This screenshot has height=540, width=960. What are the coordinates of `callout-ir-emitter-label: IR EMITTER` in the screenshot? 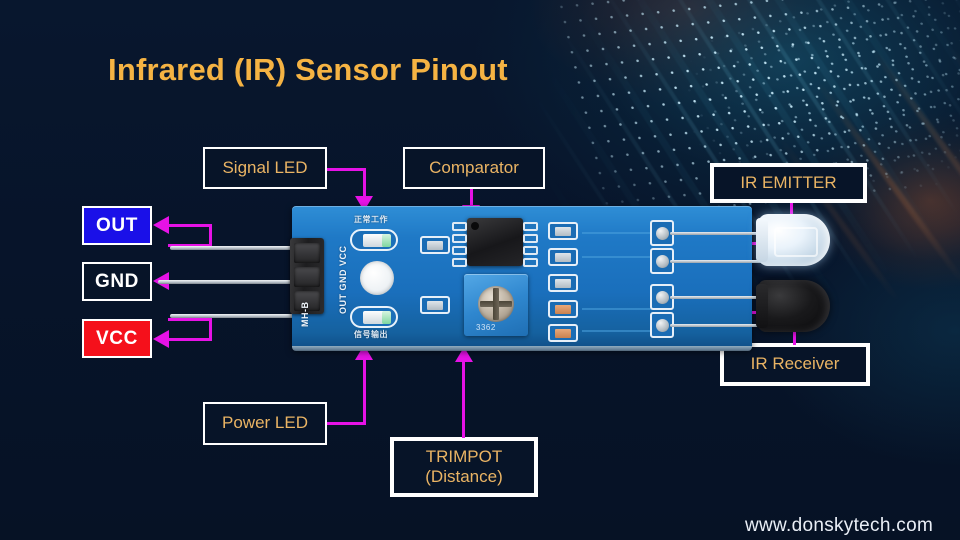 It's located at (788, 182).